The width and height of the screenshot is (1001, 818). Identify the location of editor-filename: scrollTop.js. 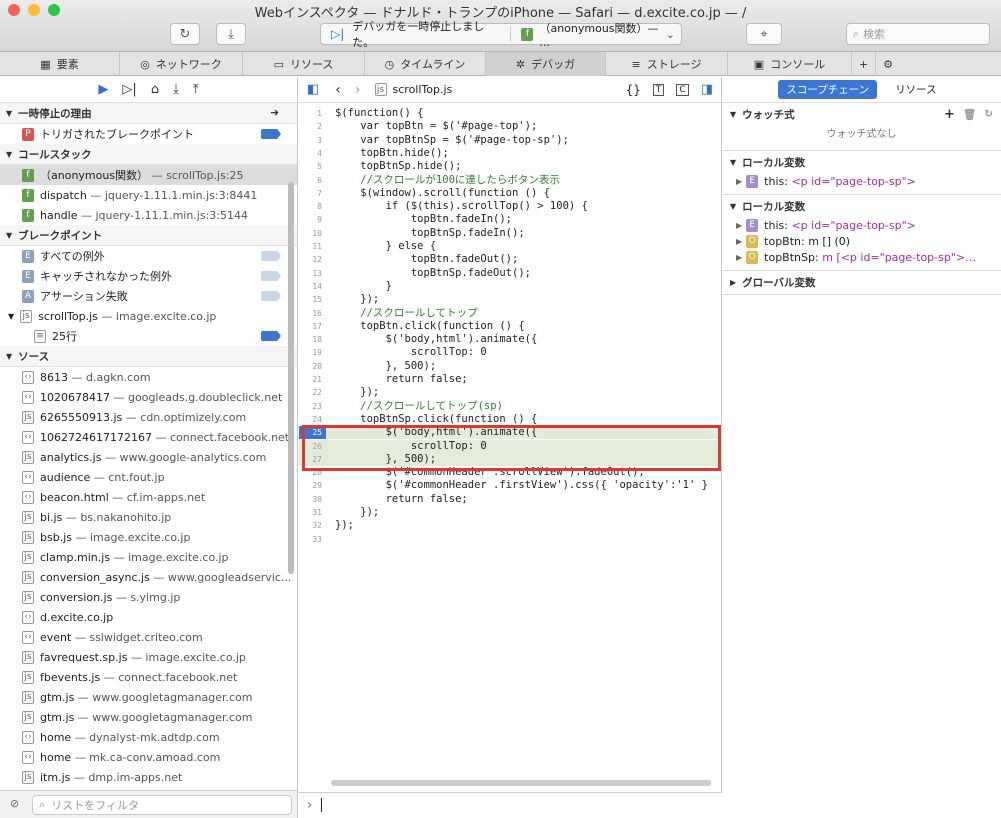
(423, 89).